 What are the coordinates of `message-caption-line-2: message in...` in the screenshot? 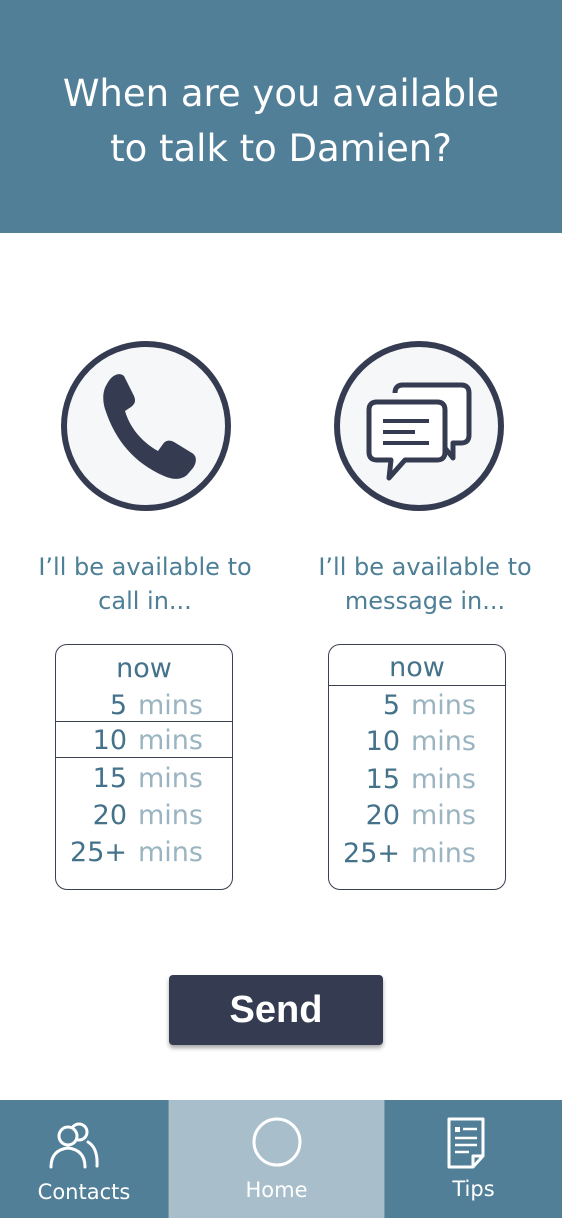 It's located at (425, 601).